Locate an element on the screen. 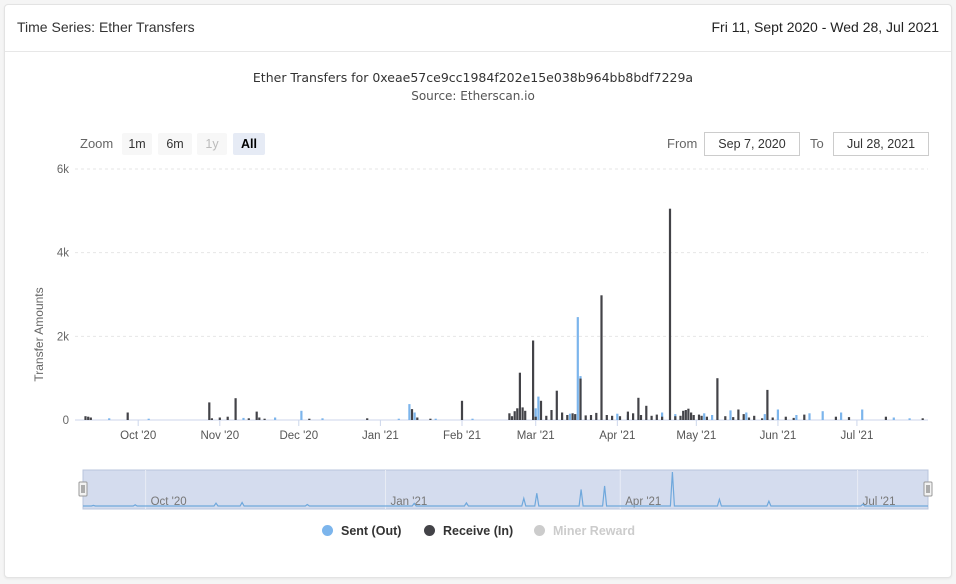  legend-item-miner: Miner Reward is located at coordinates (584, 531).